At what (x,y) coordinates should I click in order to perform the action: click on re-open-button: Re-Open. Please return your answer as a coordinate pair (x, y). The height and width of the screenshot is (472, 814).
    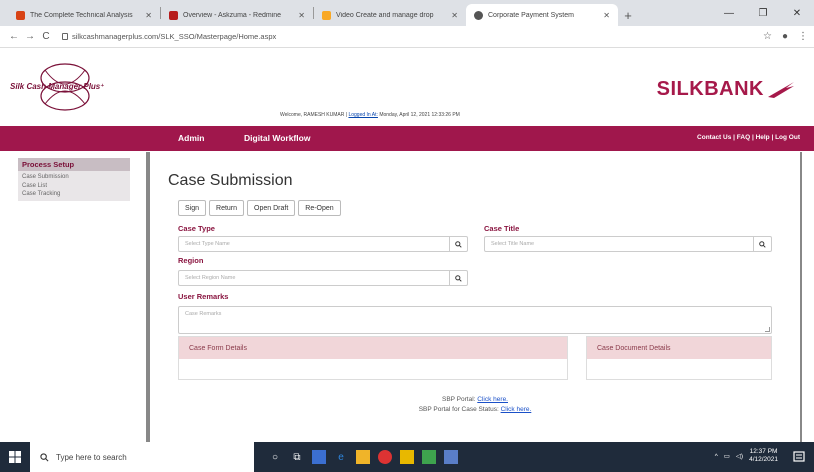
    Looking at the image, I should click on (319, 208).